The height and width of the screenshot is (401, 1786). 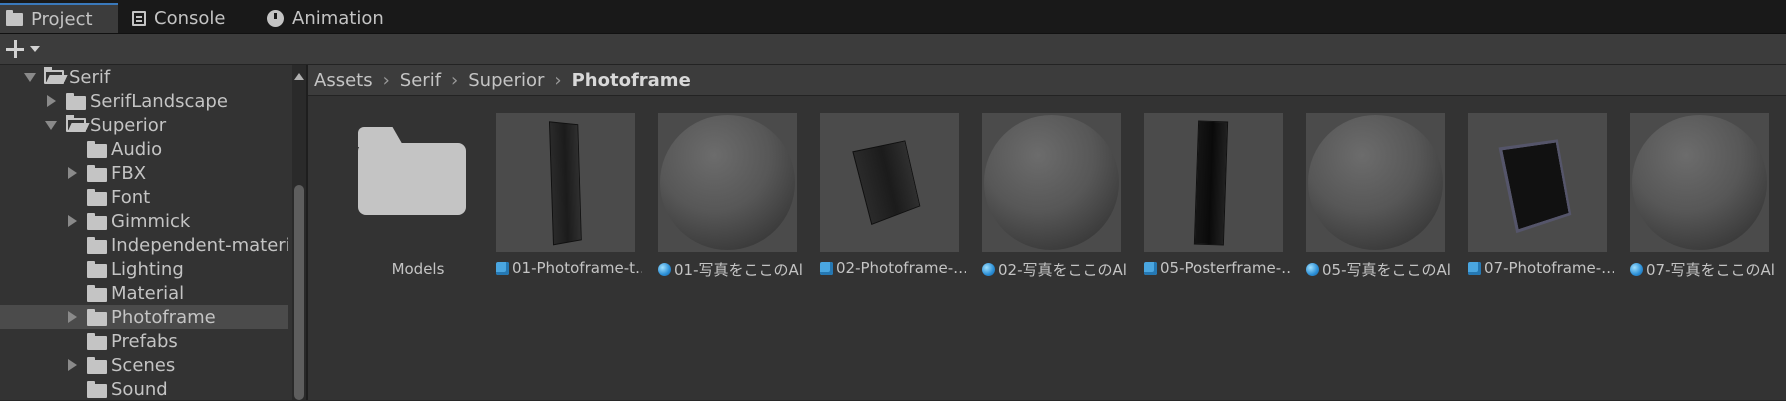 I want to click on tree-item-label: Scenes, so click(x=143, y=365).